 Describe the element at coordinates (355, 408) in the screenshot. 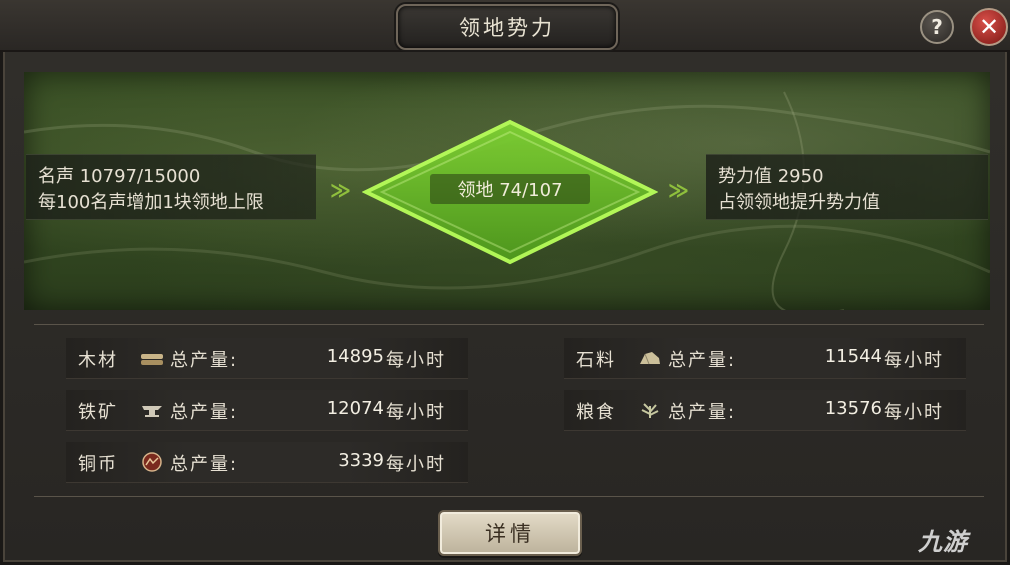

I see `resource-value: 12074` at that location.